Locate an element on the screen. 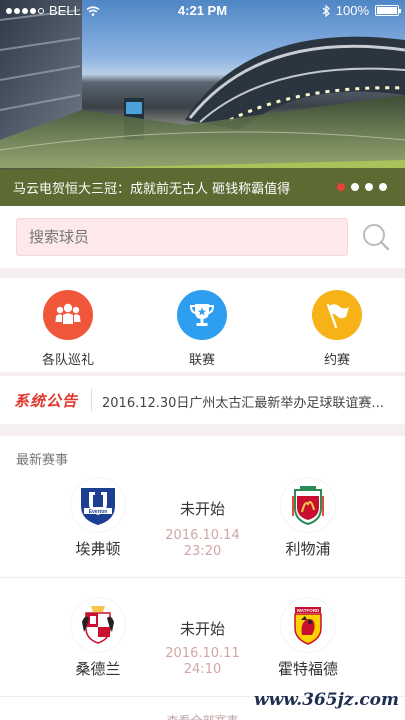 The width and height of the screenshot is (405, 720). watford-crest-icon: WATFORD is located at coordinates (308, 625).